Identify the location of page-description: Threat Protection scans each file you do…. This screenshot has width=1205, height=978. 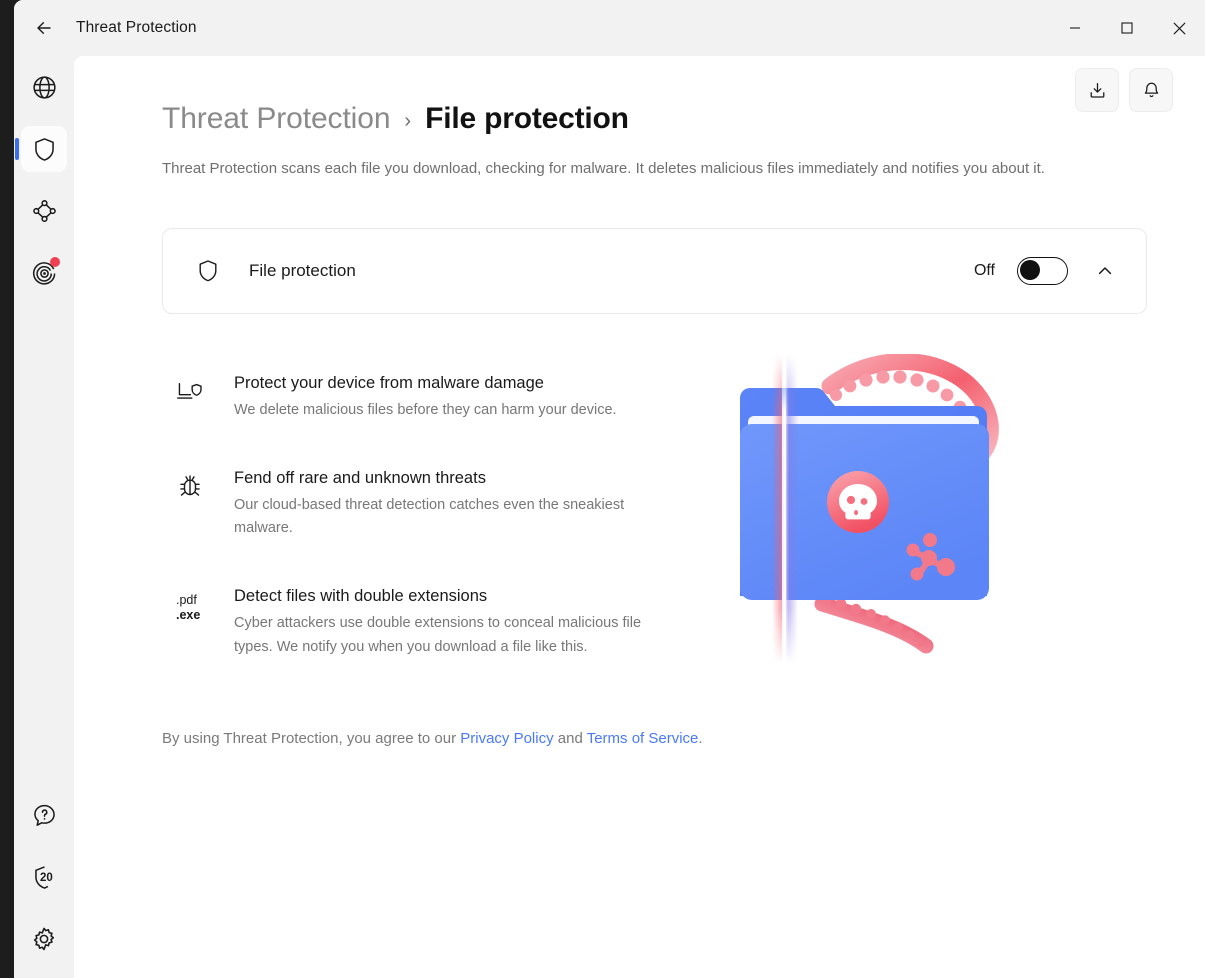
(603, 168).